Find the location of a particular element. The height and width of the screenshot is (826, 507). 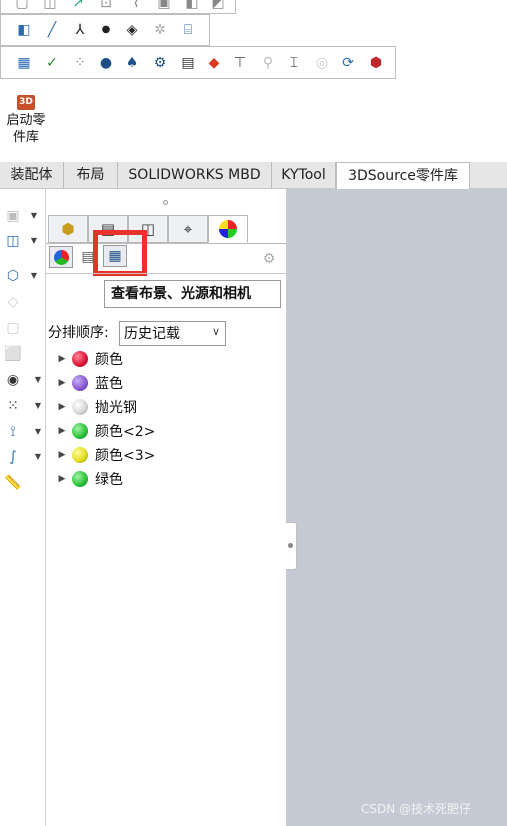

tree-item: ▶ 颜色<2> is located at coordinates (103, 431).